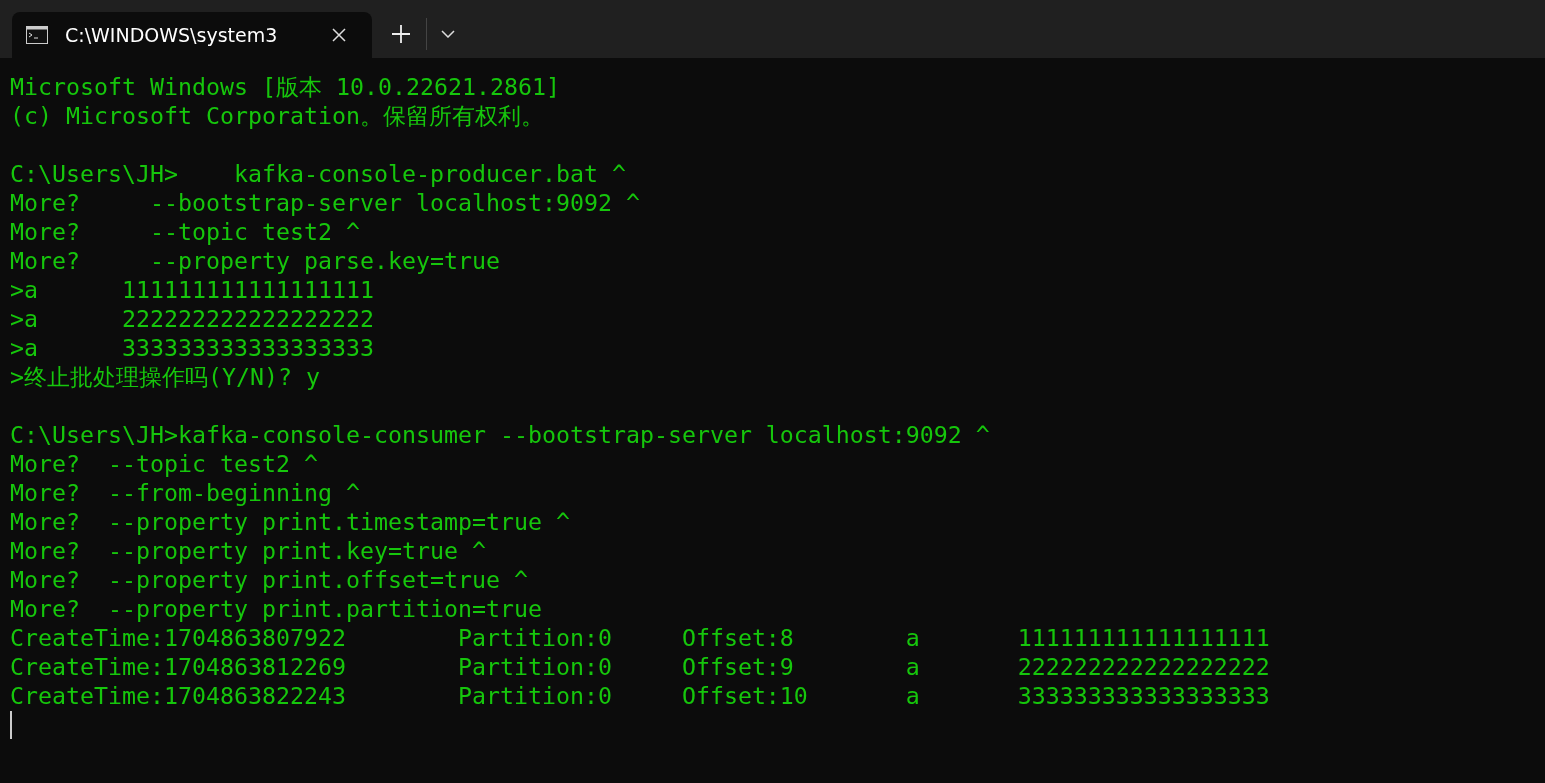 The width and height of the screenshot is (1545, 783). Describe the element at coordinates (248, 550) in the screenshot. I see `terminal-line: More? --property print.key=true ^` at that location.